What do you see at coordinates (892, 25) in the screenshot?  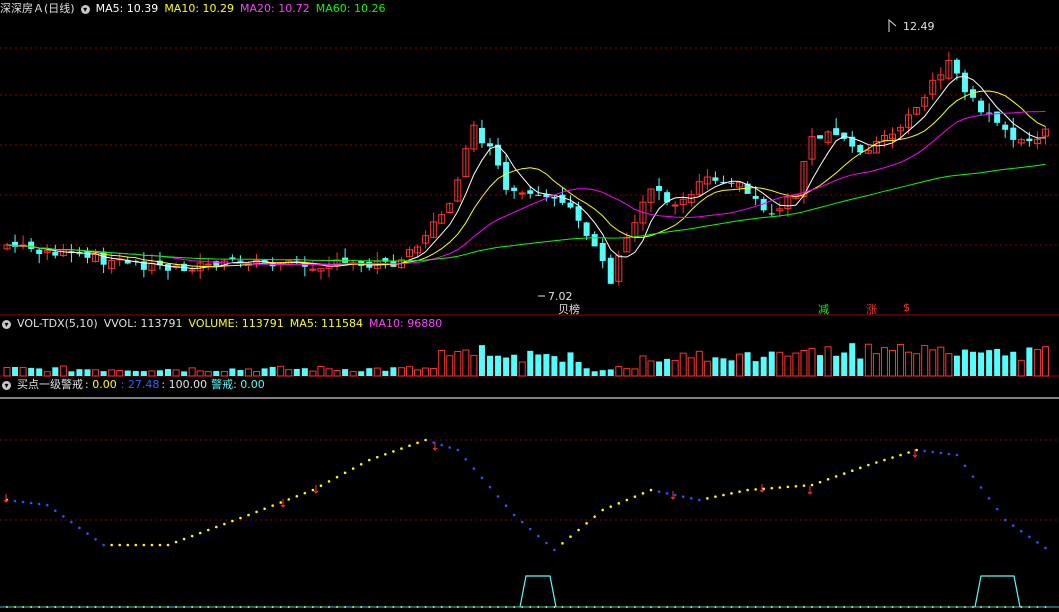 I see `high-marker` at bounding box center [892, 25].